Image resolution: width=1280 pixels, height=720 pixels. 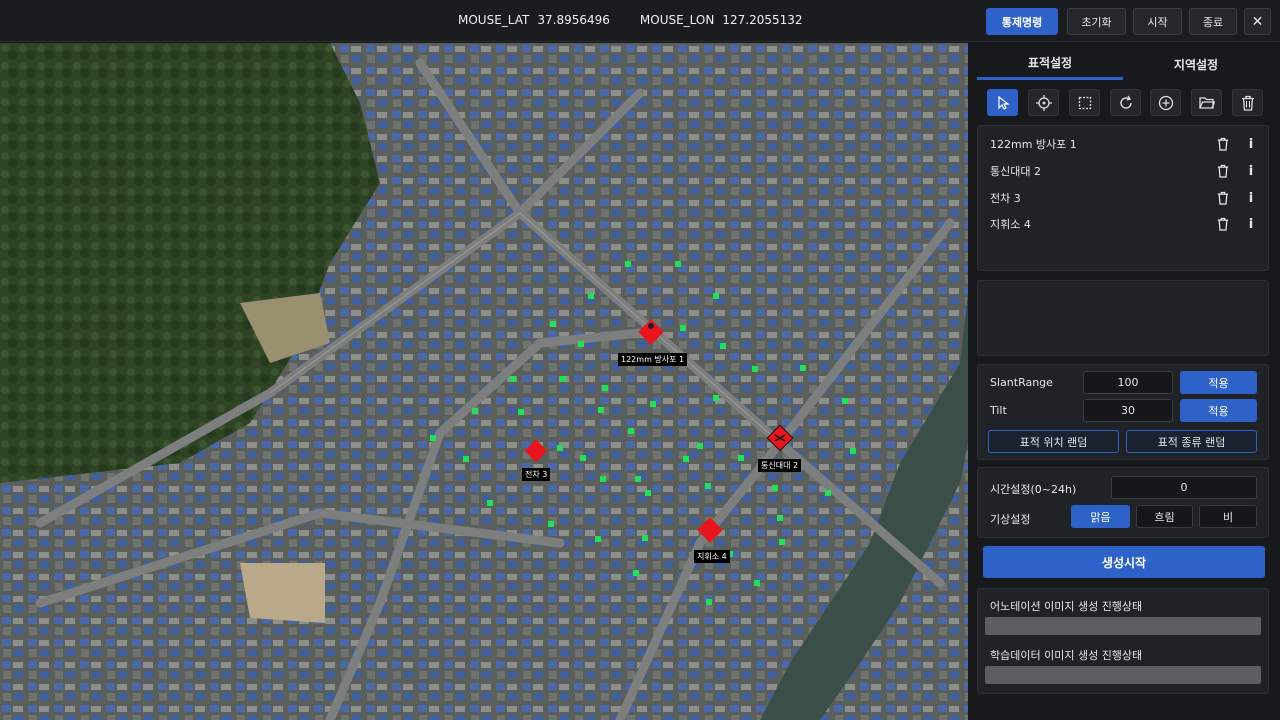 I want to click on list-item: 통신대대 2 i, so click(x=1124, y=171).